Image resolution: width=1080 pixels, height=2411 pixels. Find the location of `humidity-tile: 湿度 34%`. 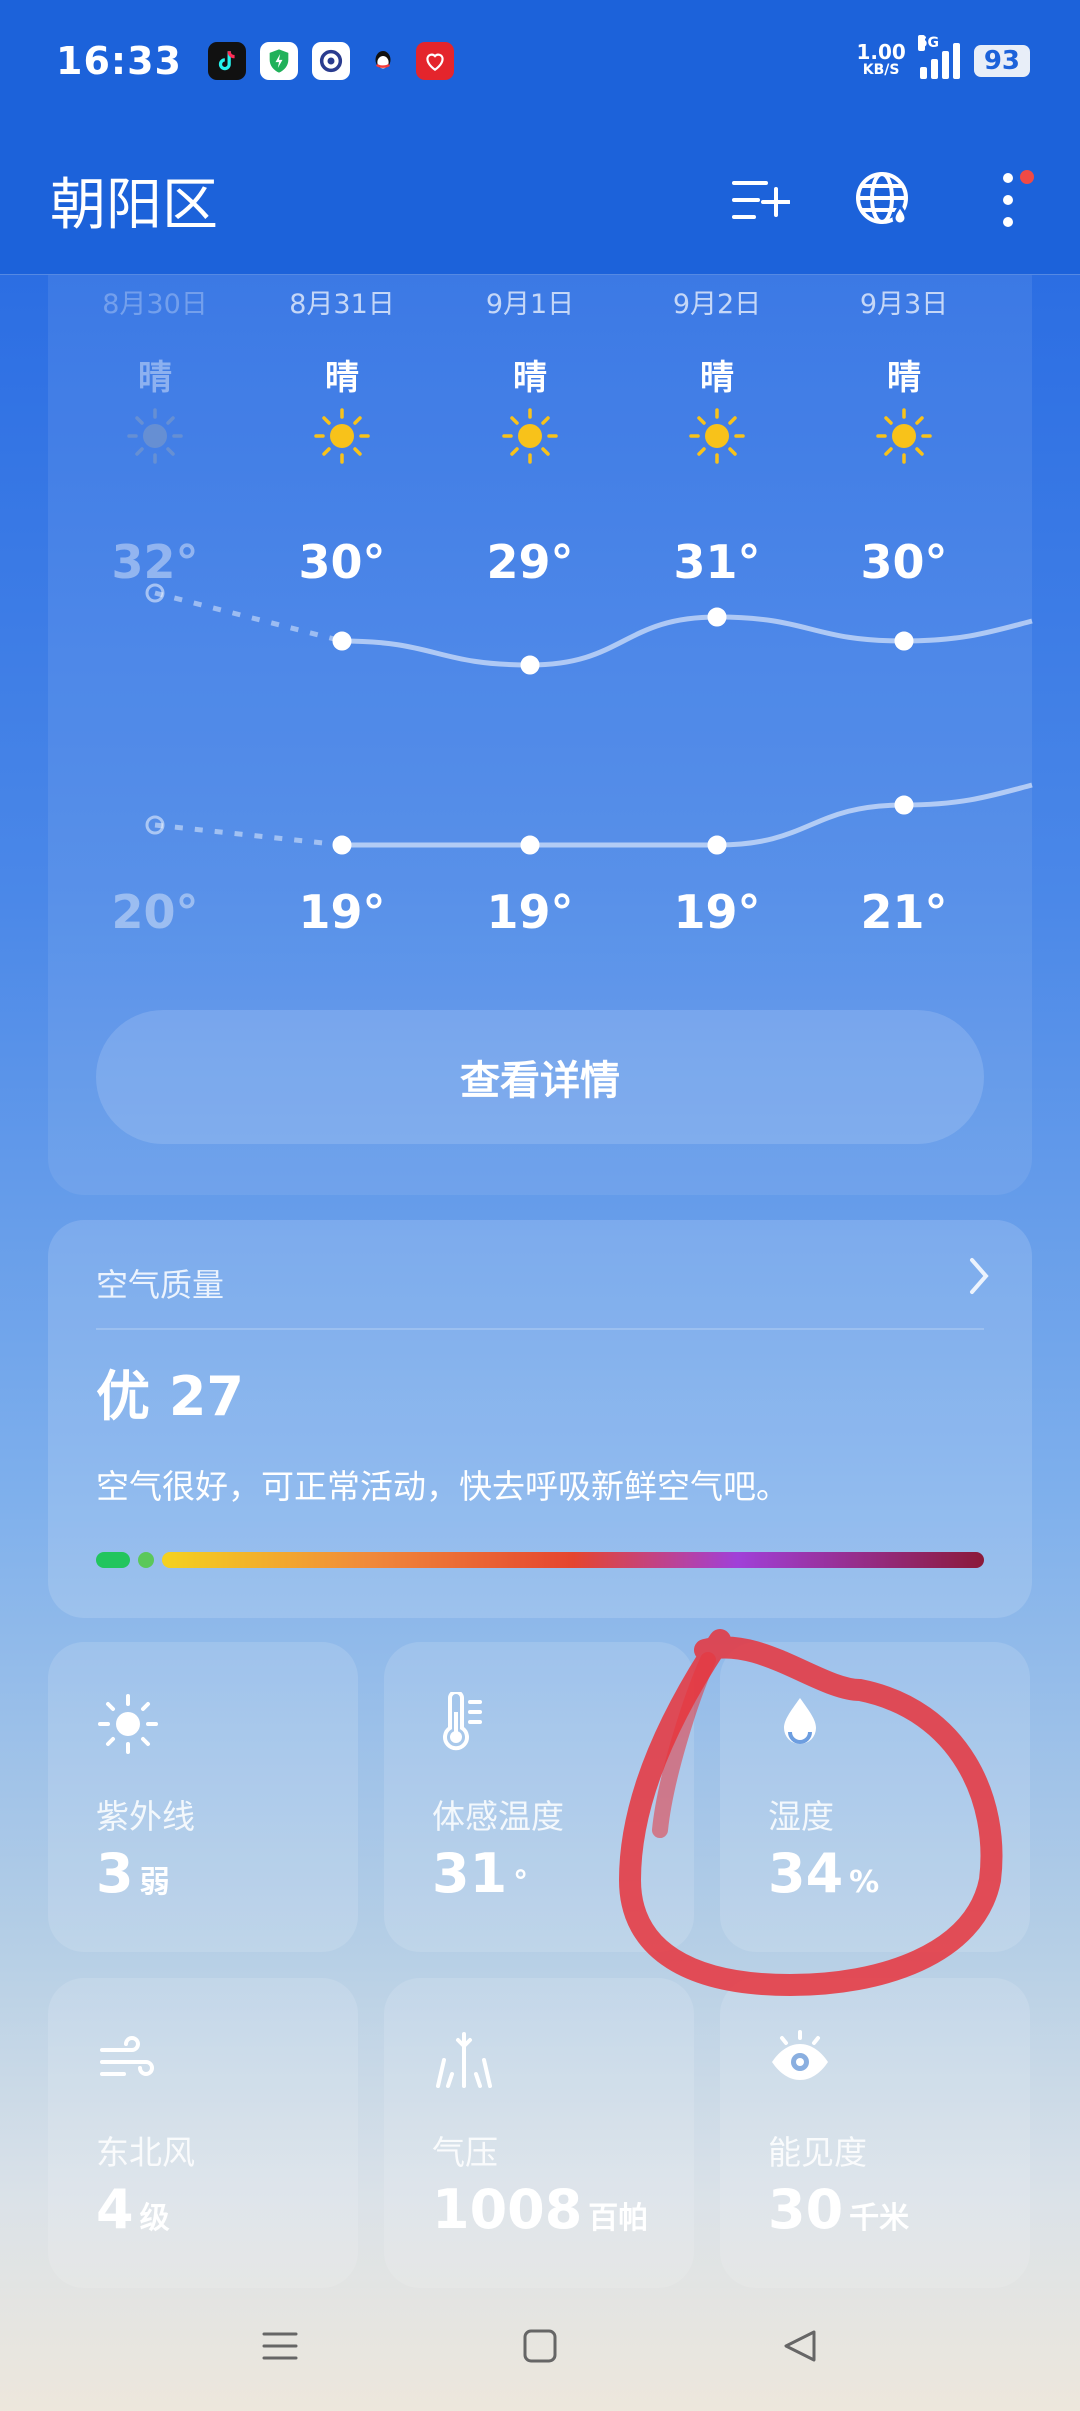

humidity-tile: 湿度 34% is located at coordinates (875, 1797).